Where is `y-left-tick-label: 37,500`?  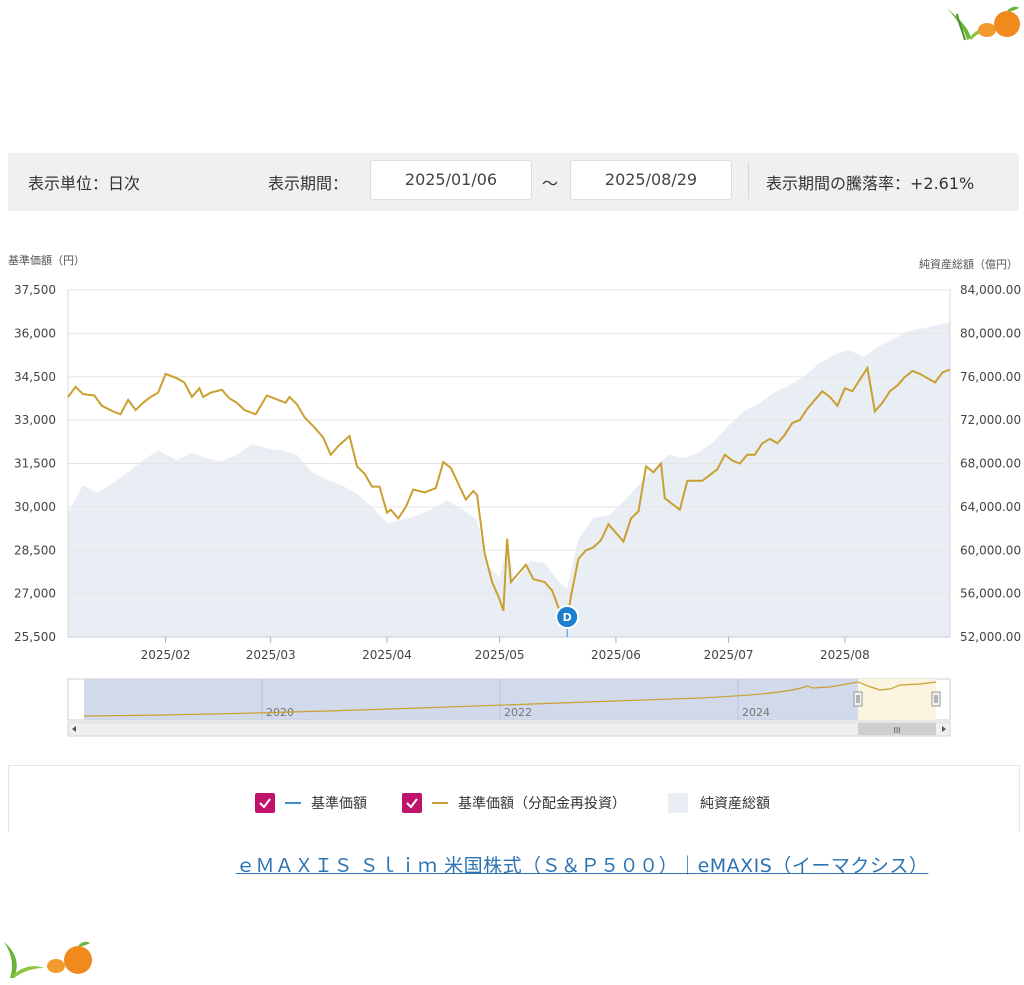
y-left-tick-label: 37,500 is located at coordinates (35, 290).